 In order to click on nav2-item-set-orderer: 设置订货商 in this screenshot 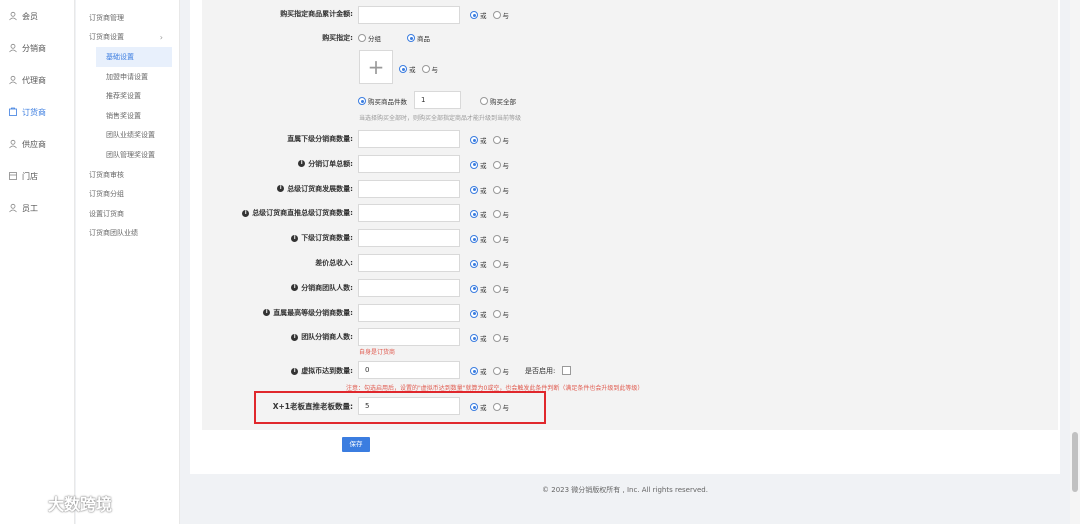, I will do `click(127, 214)`.